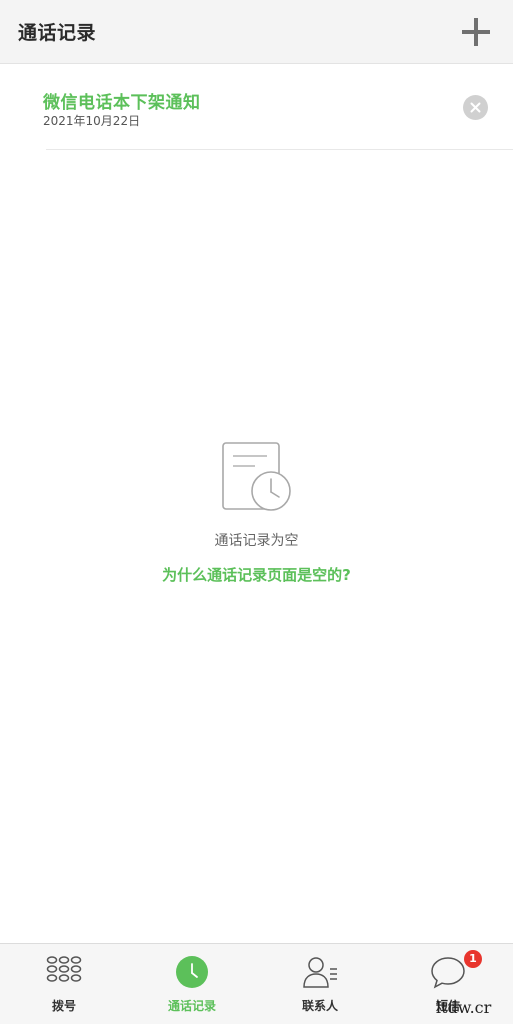 The width and height of the screenshot is (513, 1024). I want to click on close-icon, so click(475, 107).